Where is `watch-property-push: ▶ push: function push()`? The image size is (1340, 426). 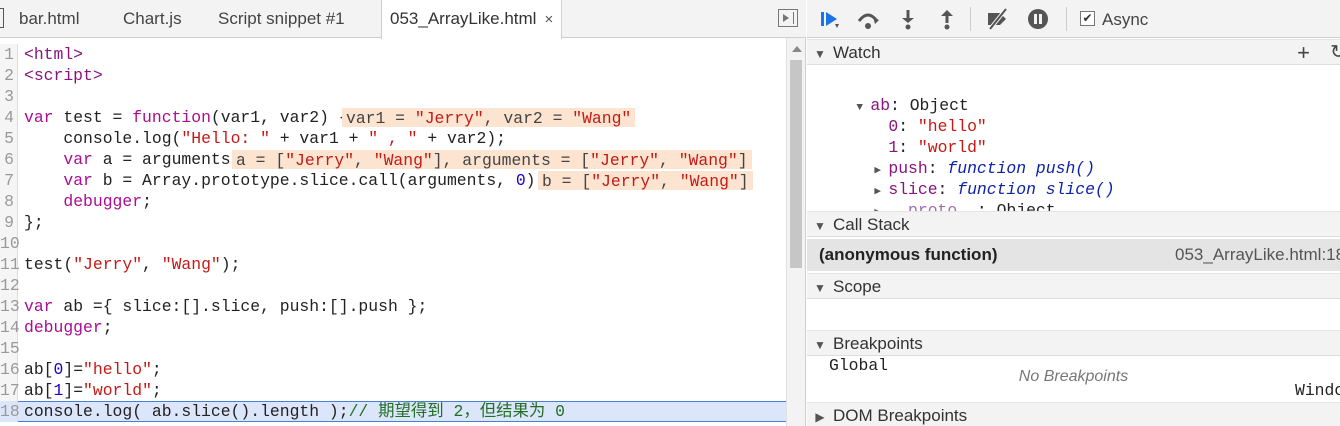
watch-property-push: ▶ push: function push() is located at coordinates (965, 157).